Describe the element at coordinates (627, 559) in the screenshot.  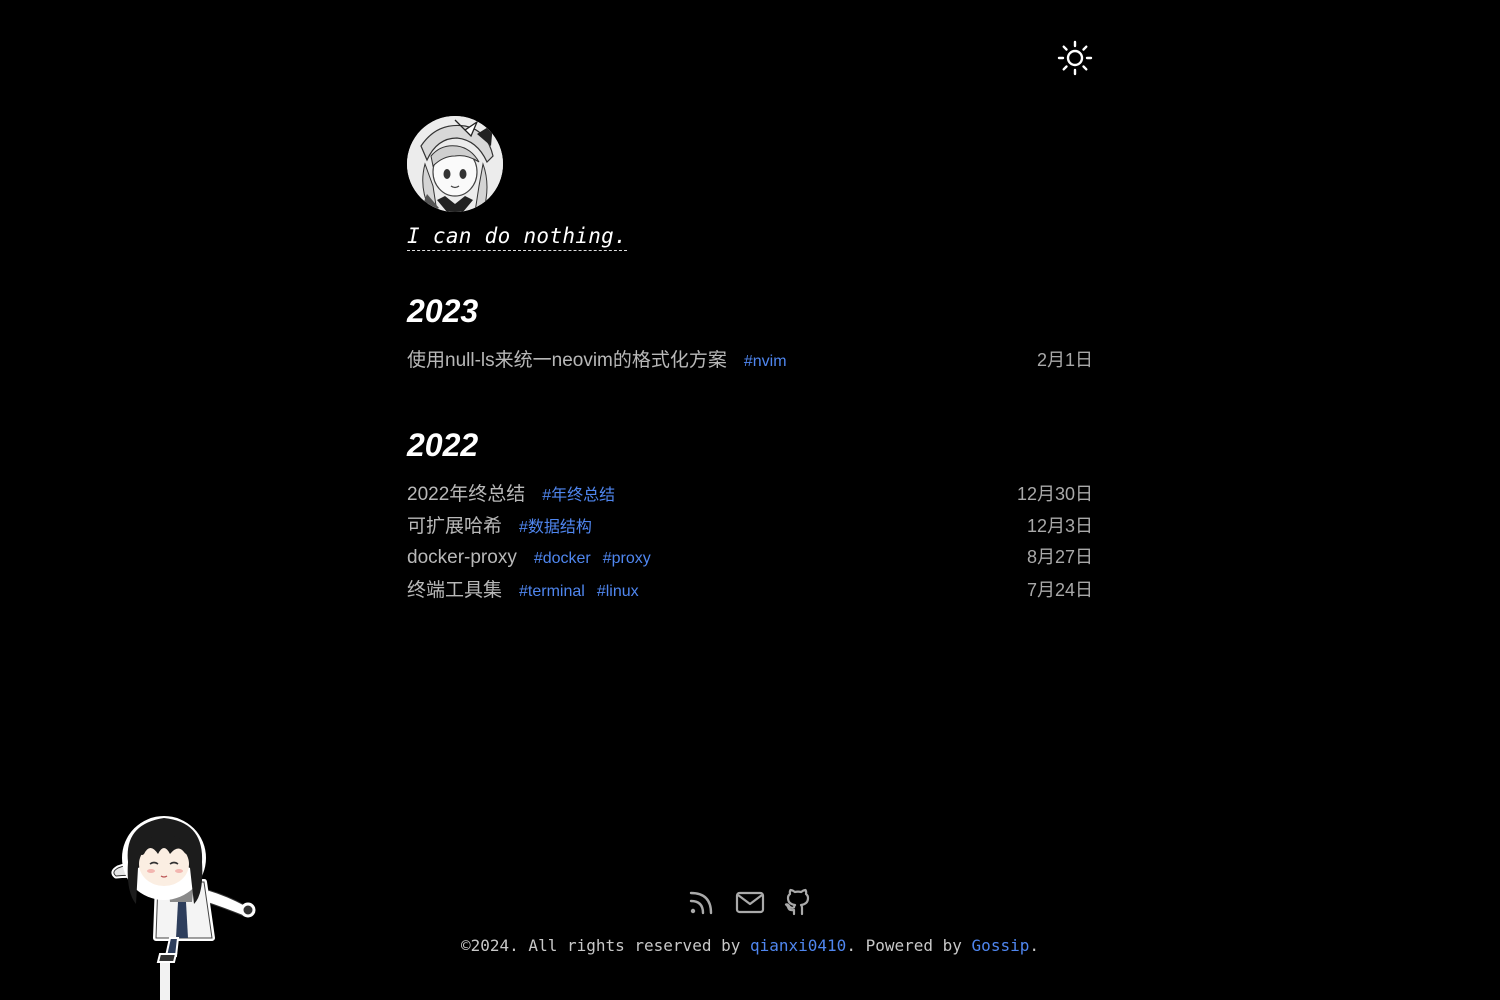
I see `post-tag: #proxy` at that location.